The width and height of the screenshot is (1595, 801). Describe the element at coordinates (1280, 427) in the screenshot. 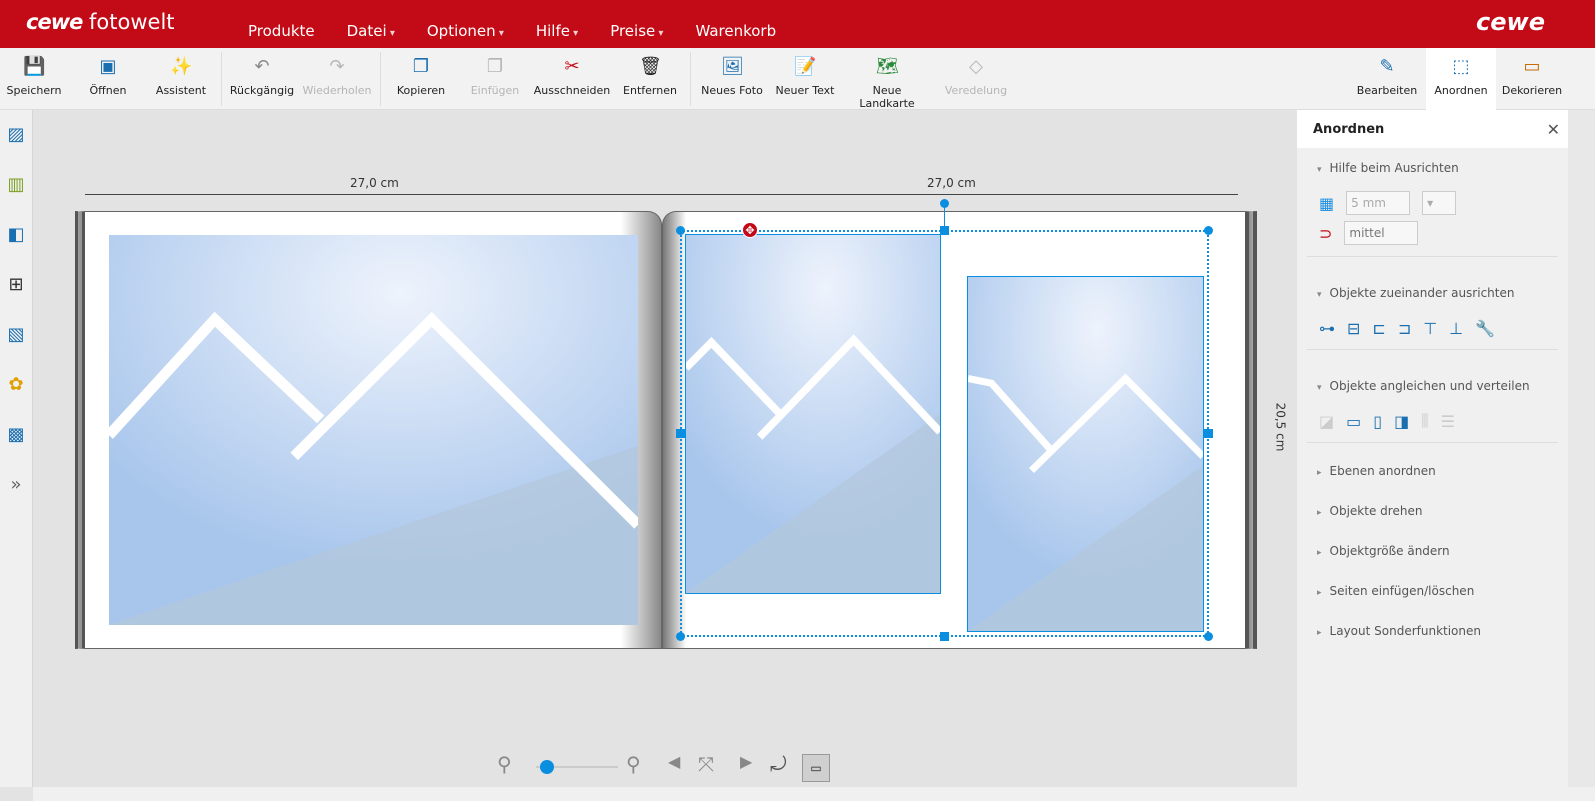

I see `height-label: 20,5 cm` at that location.